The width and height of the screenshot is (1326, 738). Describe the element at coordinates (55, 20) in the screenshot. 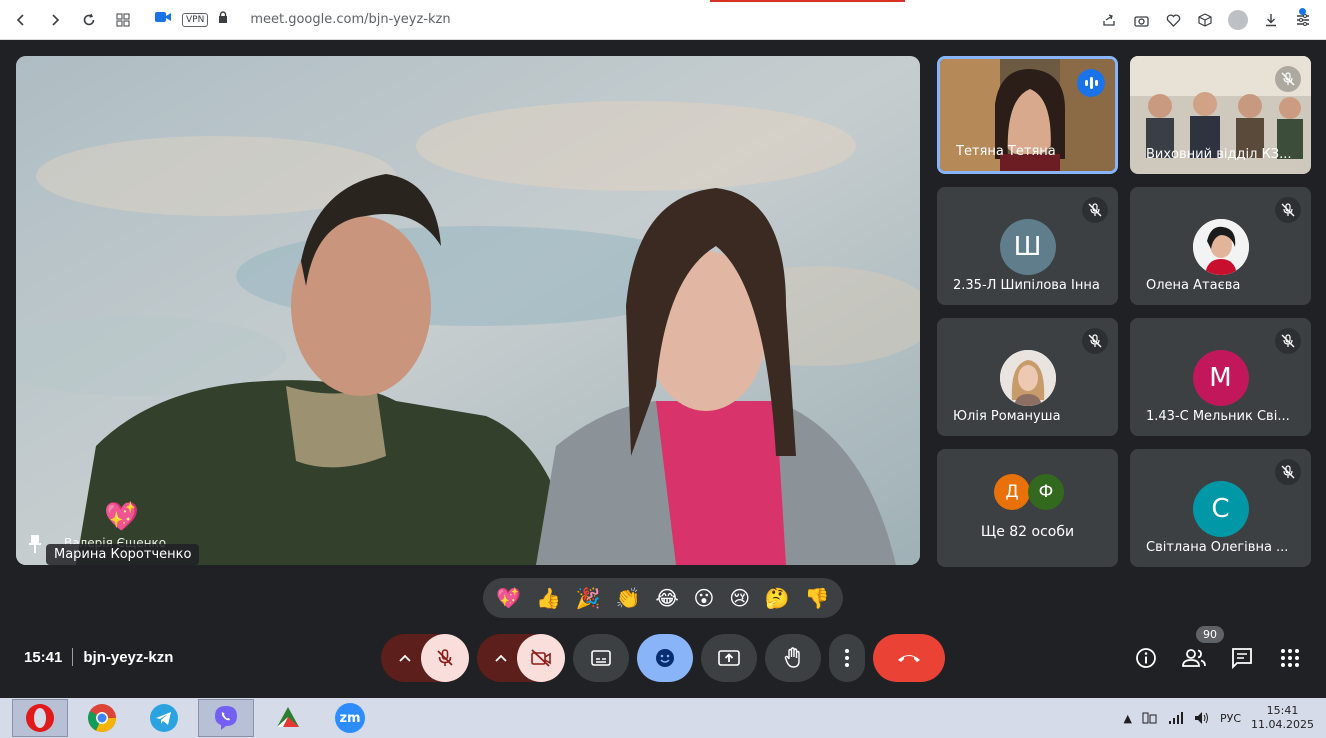

I see `forward-icon` at that location.